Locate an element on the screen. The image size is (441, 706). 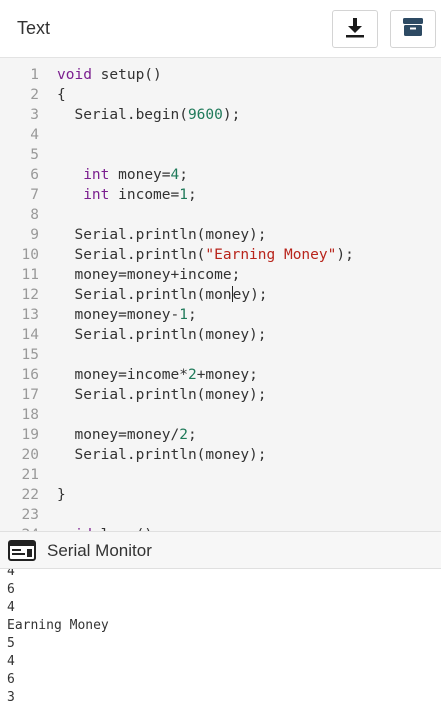
code-token: money=money- is located at coordinates (118, 315).